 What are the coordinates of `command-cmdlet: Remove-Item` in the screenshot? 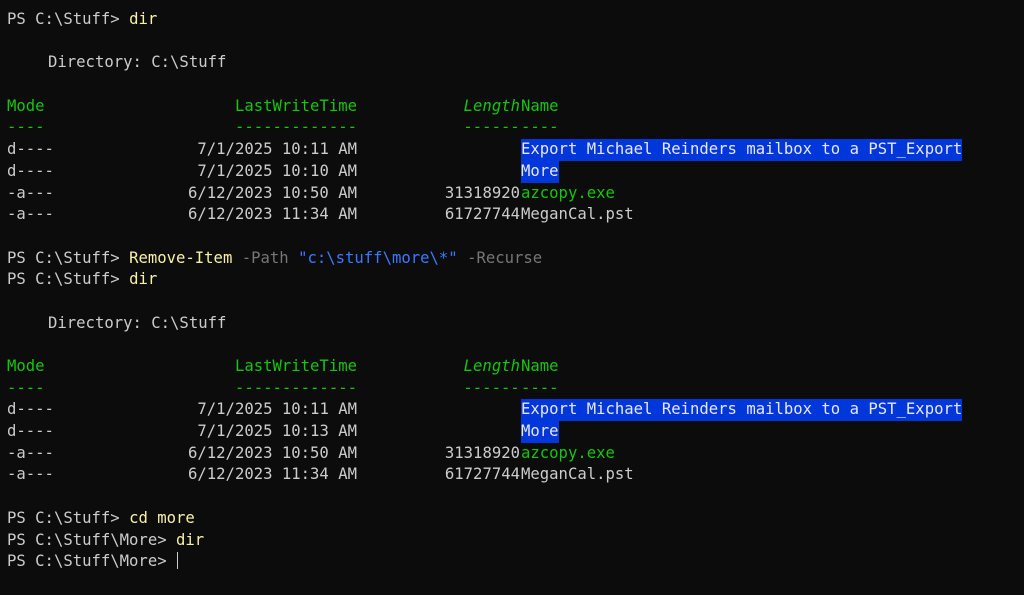 It's located at (181, 257).